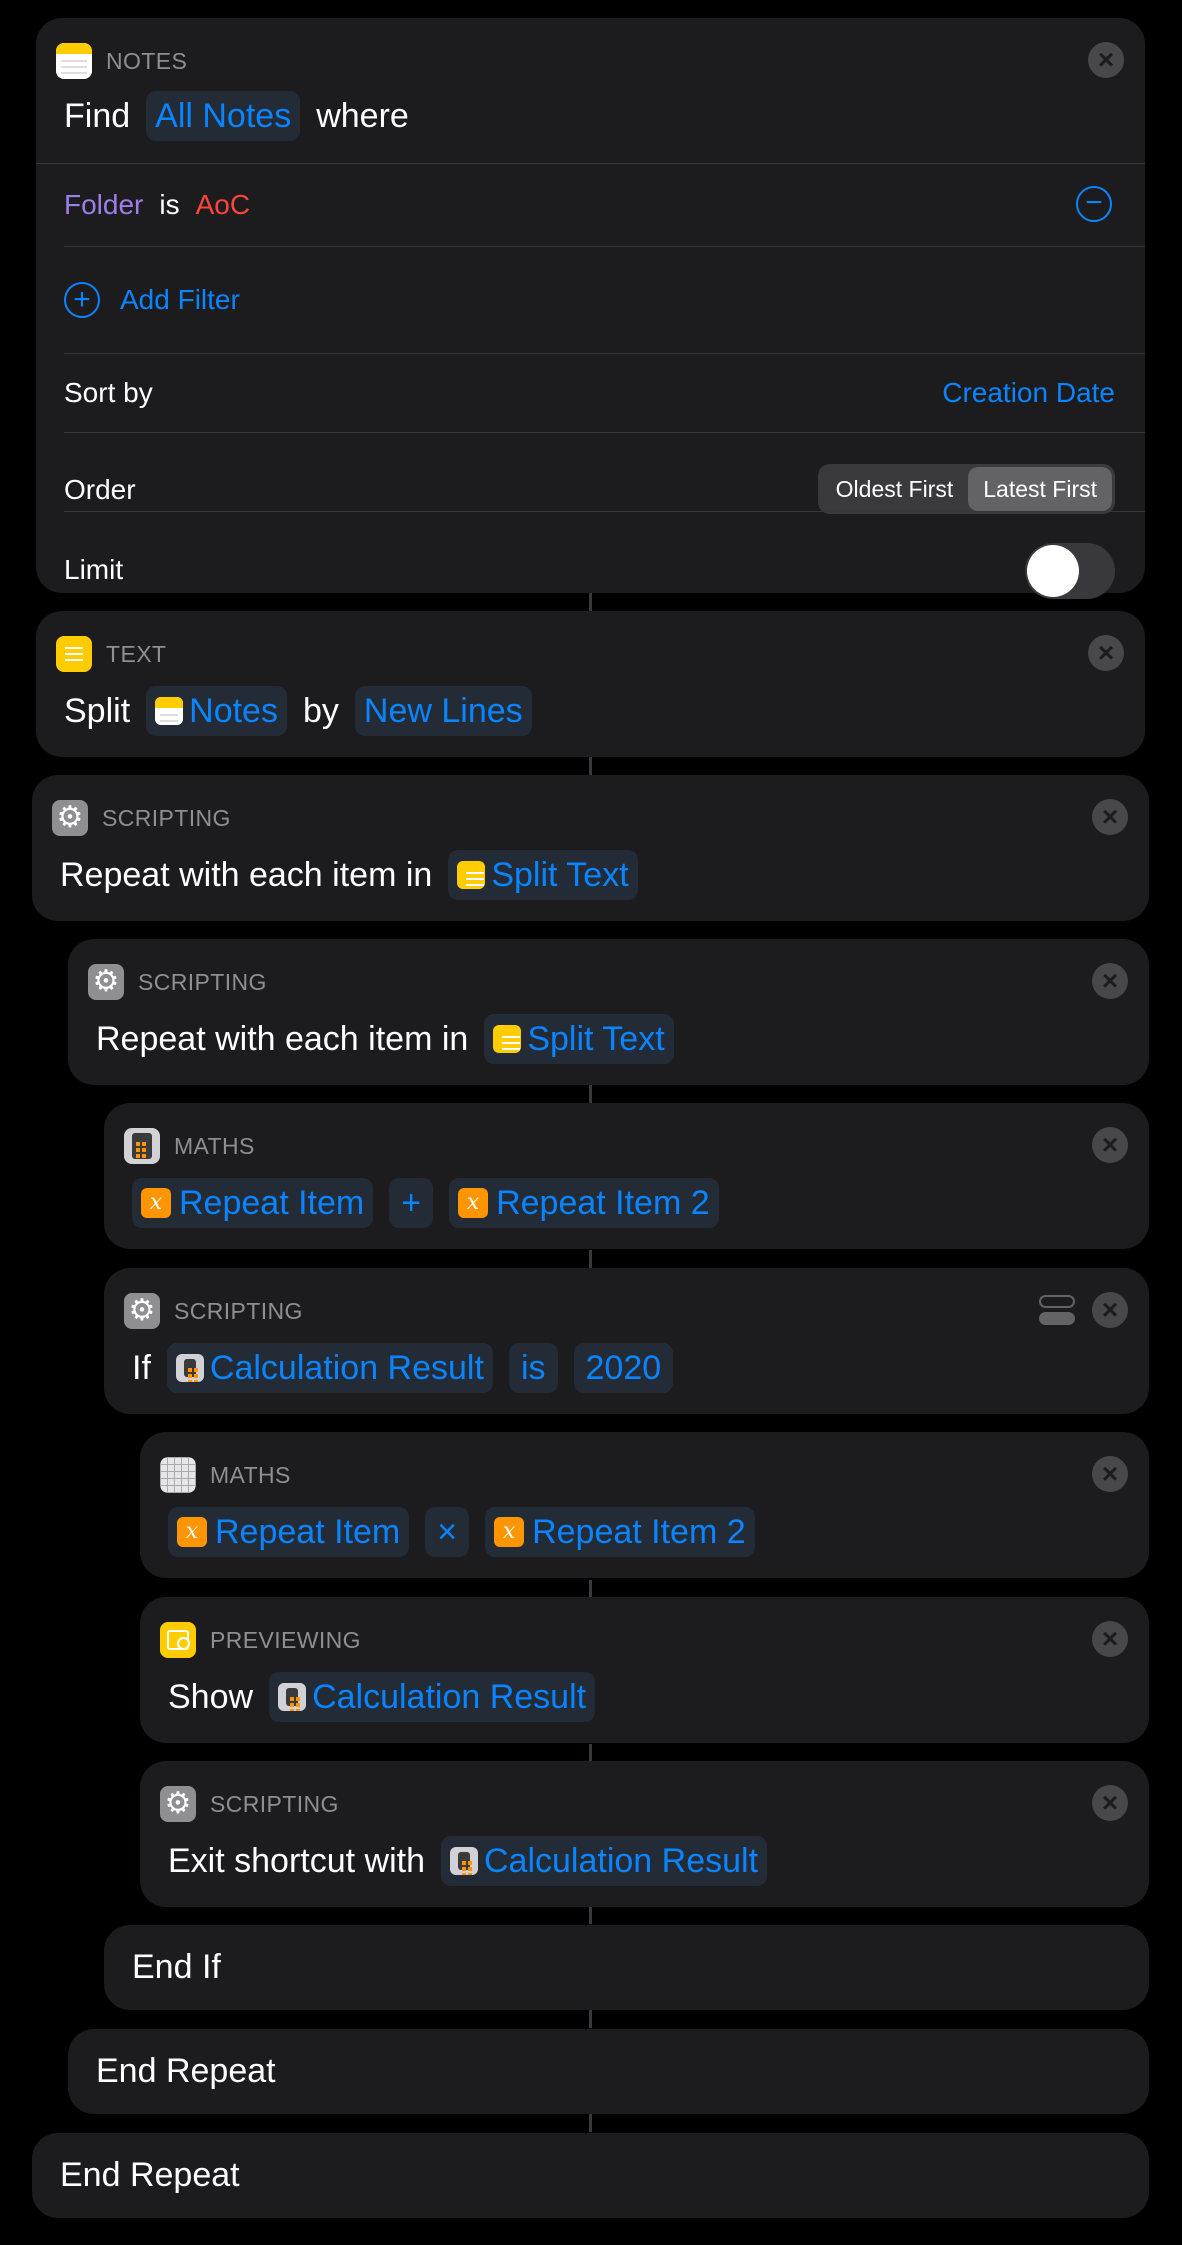 The width and height of the screenshot is (1182, 2245). I want to click on split-text-action: TEXT × Split Notes by New Lines, so click(590, 684).